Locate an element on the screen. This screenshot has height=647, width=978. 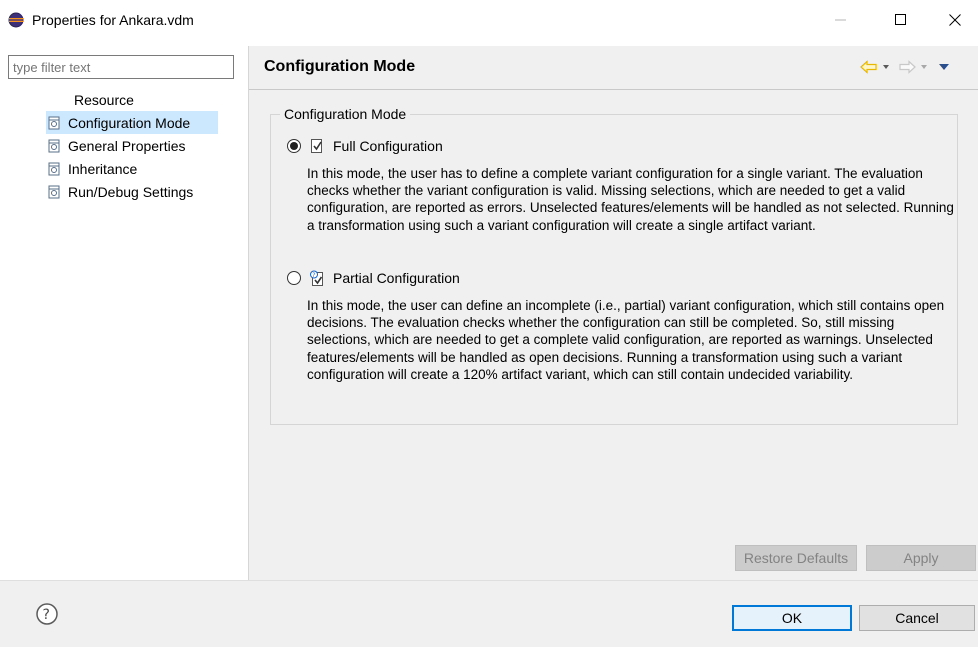
close-icon is located at coordinates (955, 20).